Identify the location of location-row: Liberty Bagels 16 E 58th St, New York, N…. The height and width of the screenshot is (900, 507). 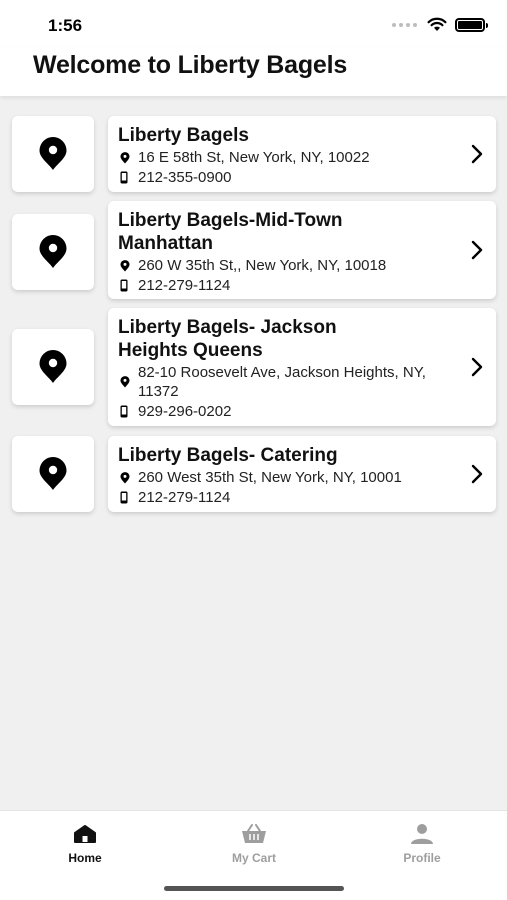
(253, 154).